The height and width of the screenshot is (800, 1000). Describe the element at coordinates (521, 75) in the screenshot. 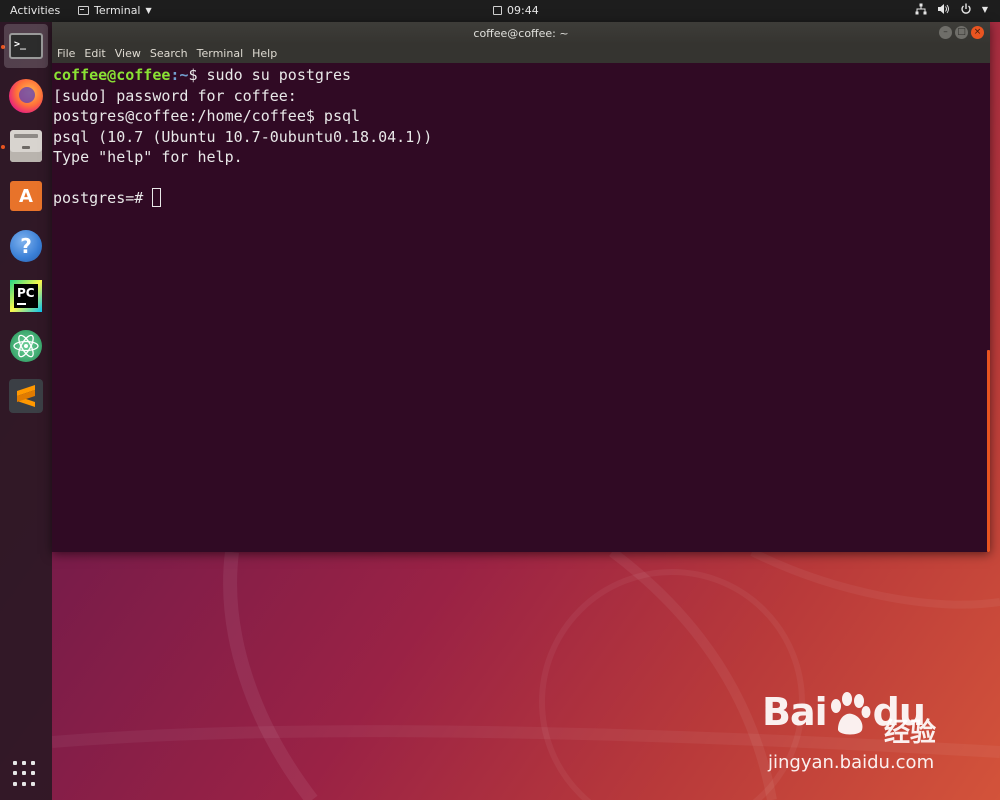

I see `terminal-line: coffee@coffee:~$ sudo su postgres` at that location.